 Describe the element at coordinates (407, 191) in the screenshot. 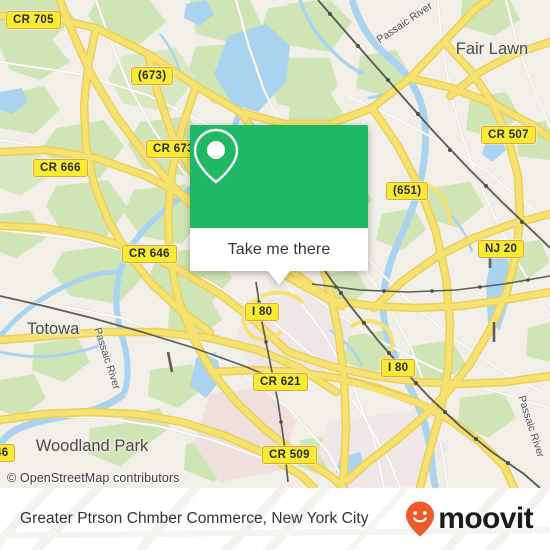

I see `road-shield: (651)` at that location.